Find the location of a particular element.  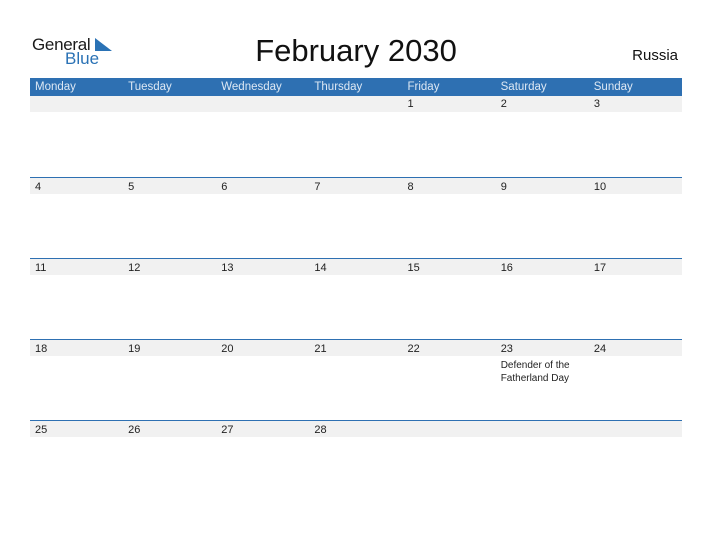

day-cell: 12 is located at coordinates (169, 298).